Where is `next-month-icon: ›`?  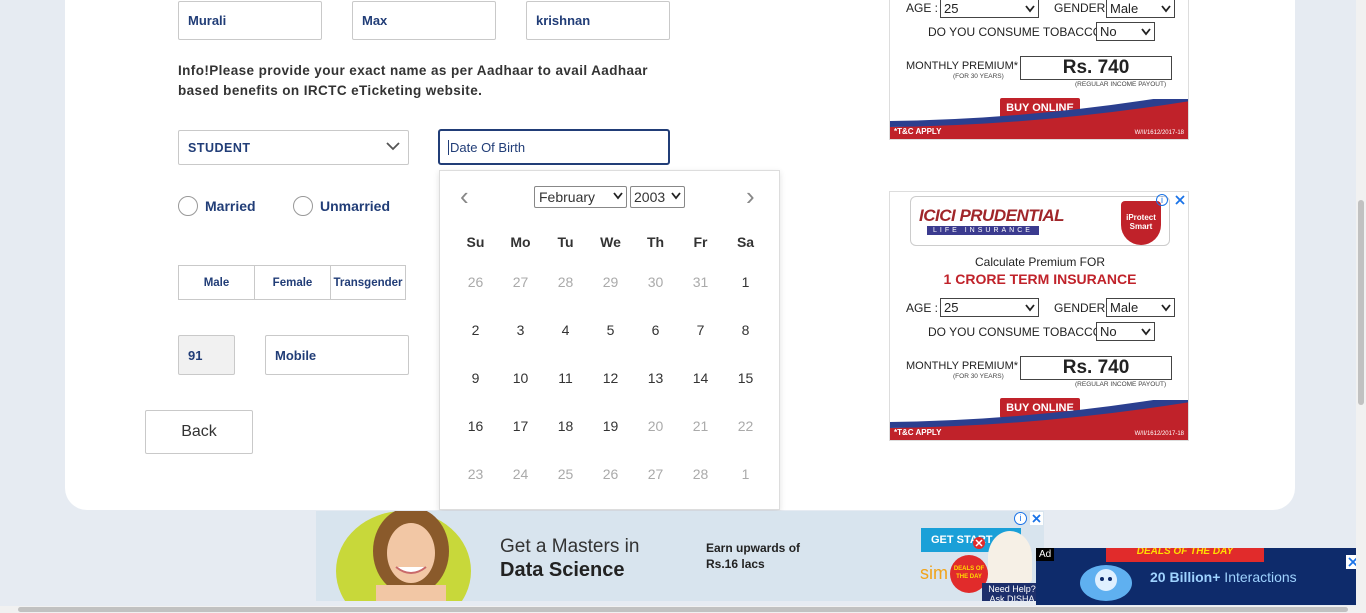 next-month-icon: › is located at coordinates (750, 196).